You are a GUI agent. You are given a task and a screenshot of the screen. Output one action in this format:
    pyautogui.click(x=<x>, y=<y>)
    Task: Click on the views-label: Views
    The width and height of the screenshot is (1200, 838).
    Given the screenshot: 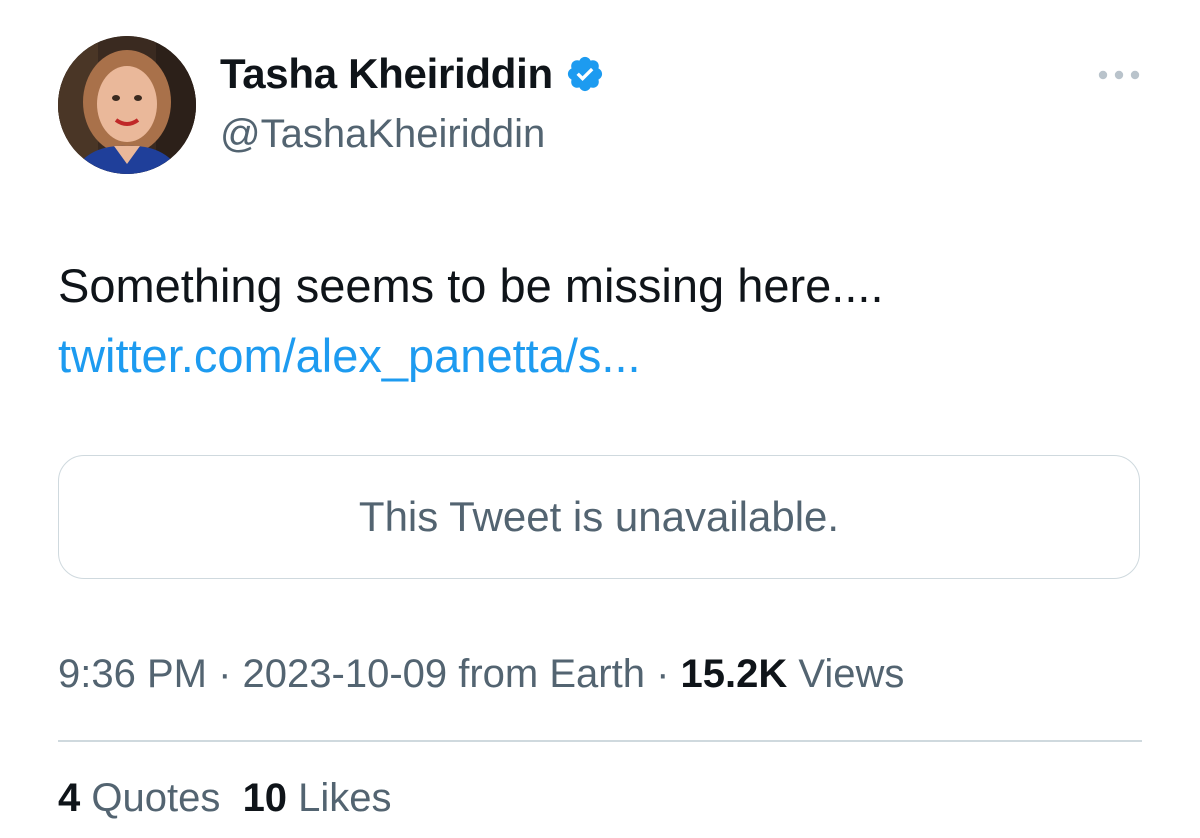 What is the action you would take?
    pyautogui.click(x=846, y=674)
    